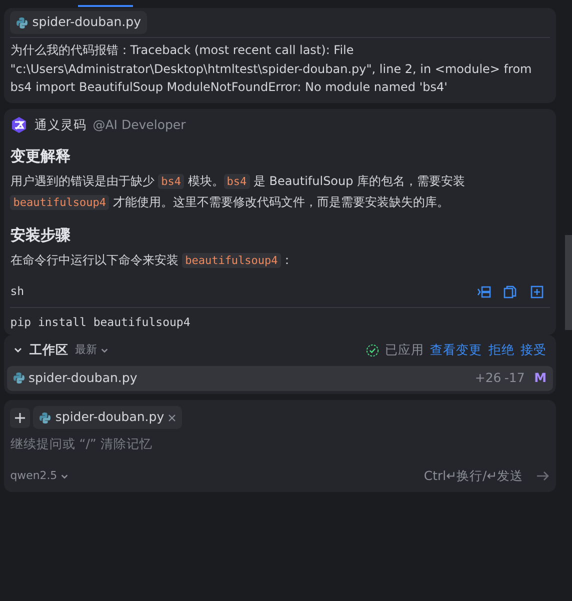 The image size is (572, 601). Describe the element at coordinates (501, 350) in the screenshot. I see `action-link: 拒绝` at that location.